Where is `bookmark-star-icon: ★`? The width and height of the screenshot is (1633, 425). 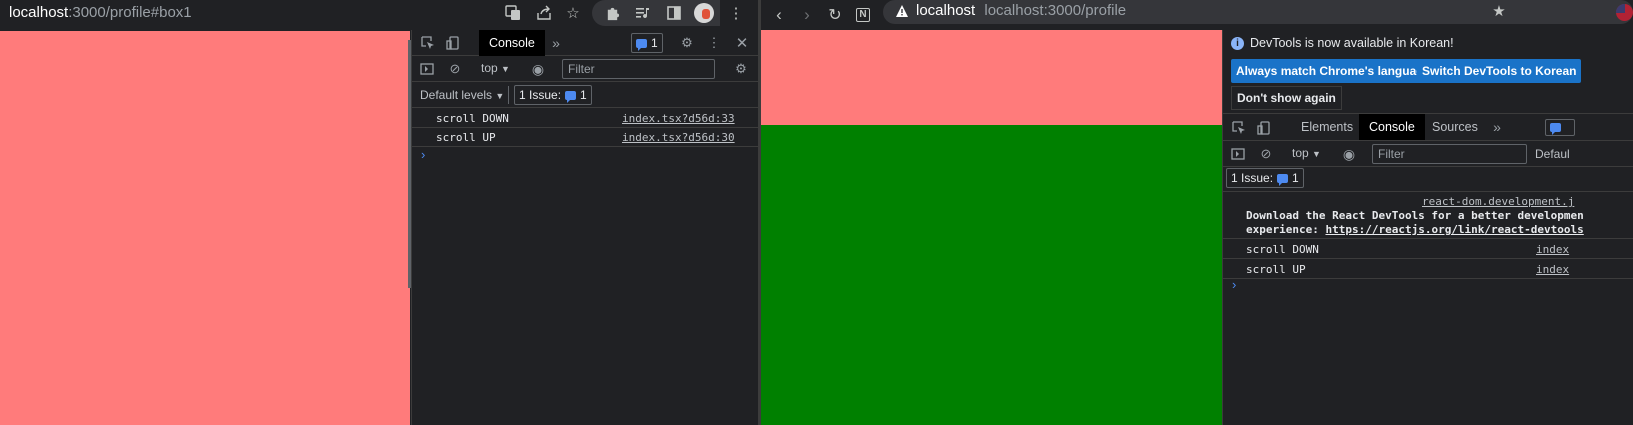
bookmark-star-icon: ★ is located at coordinates (1499, 11).